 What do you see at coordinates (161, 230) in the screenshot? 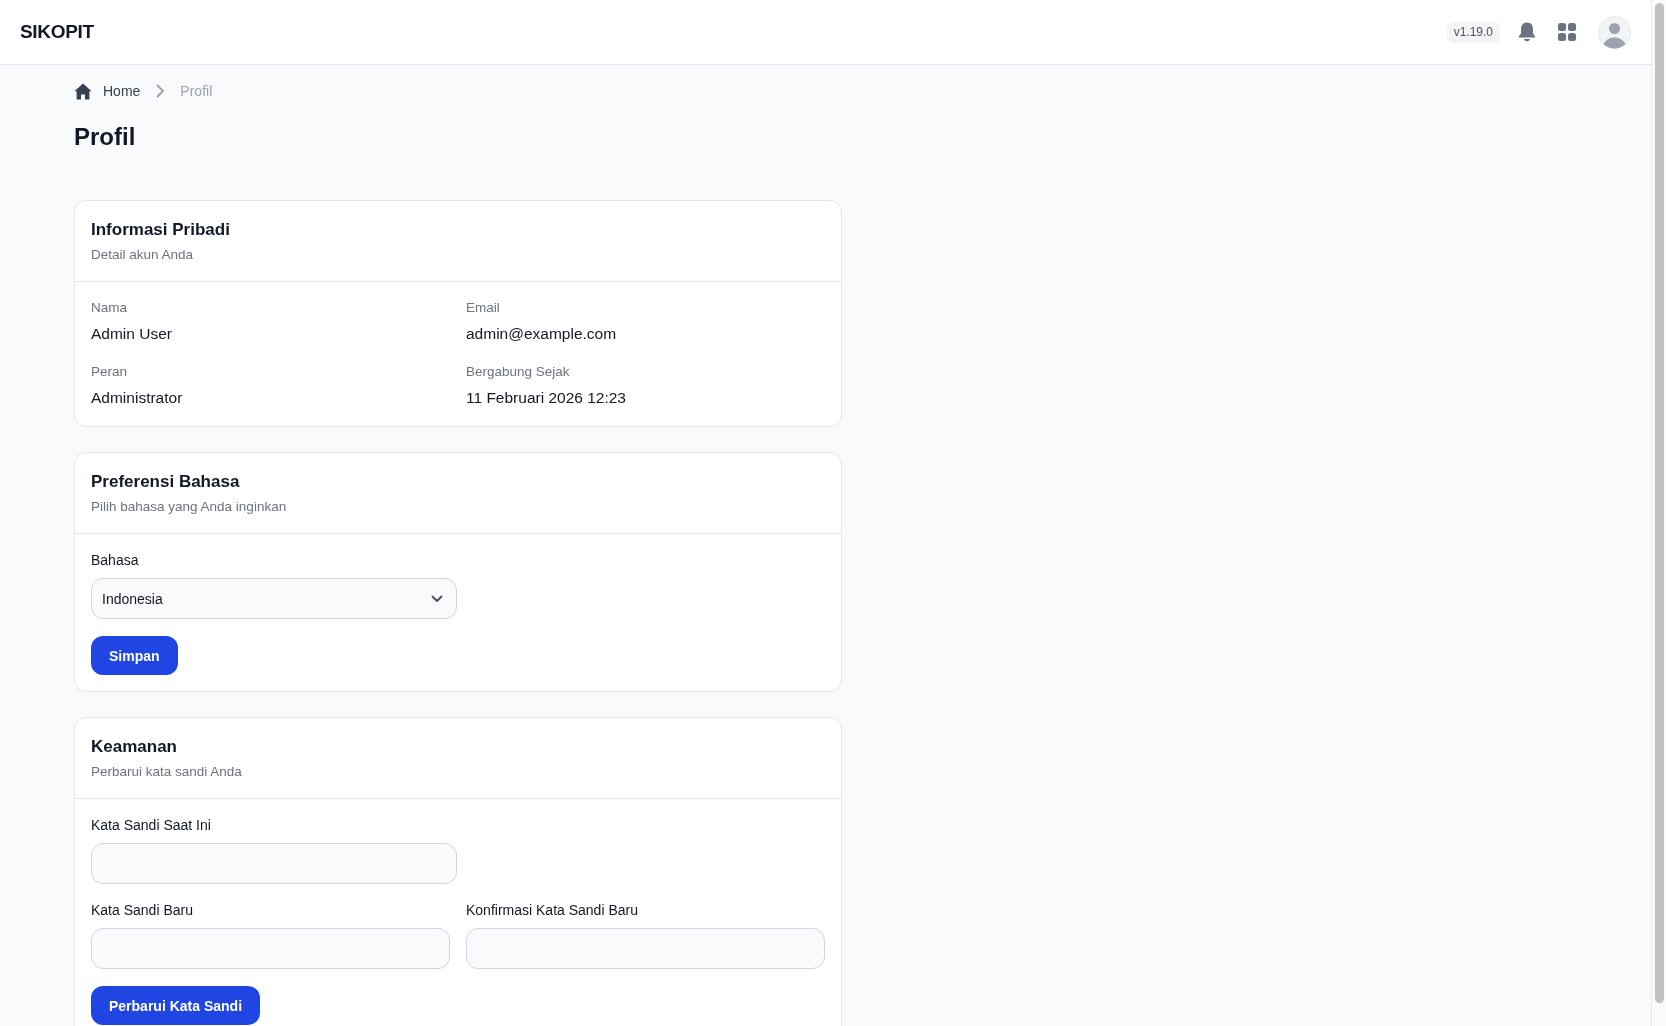
I see `card-title: Informasi Pribadi` at bounding box center [161, 230].